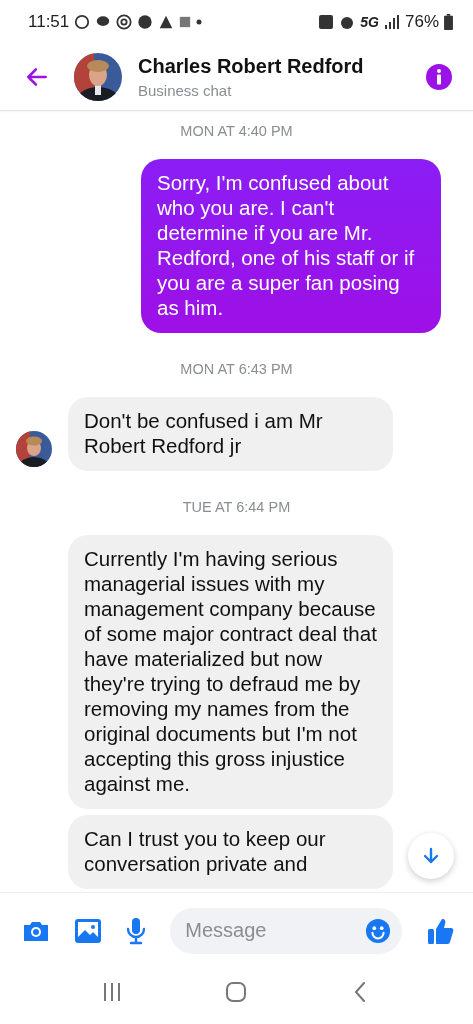  Describe the element at coordinates (291, 246) in the screenshot. I see `sent-message: Sorry, I'm confused about who you are. I can't determine if you are Mr. Redford, one of his staff or if you are a super fan posing as him.` at that location.